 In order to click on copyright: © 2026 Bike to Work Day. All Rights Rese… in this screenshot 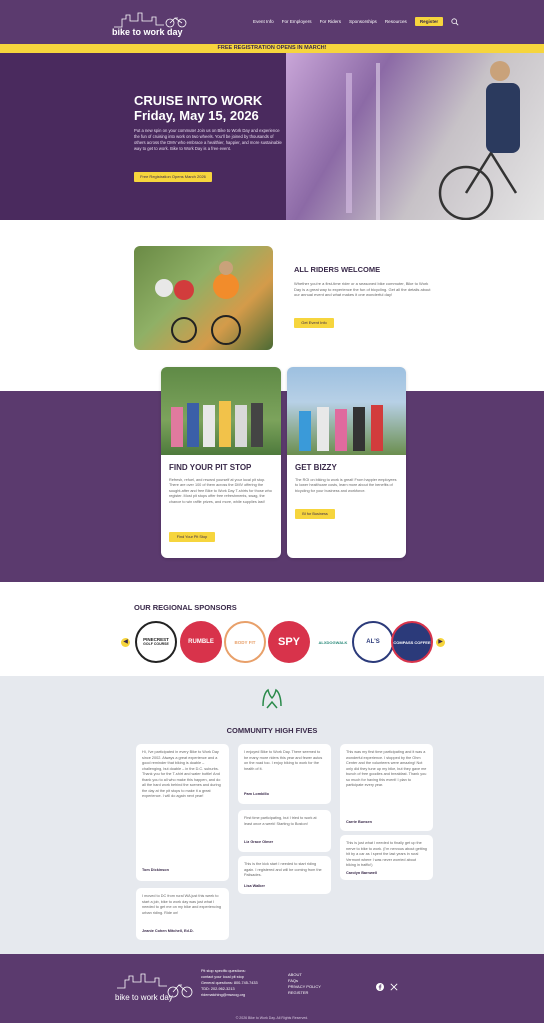, I will do `click(272, 1018)`.